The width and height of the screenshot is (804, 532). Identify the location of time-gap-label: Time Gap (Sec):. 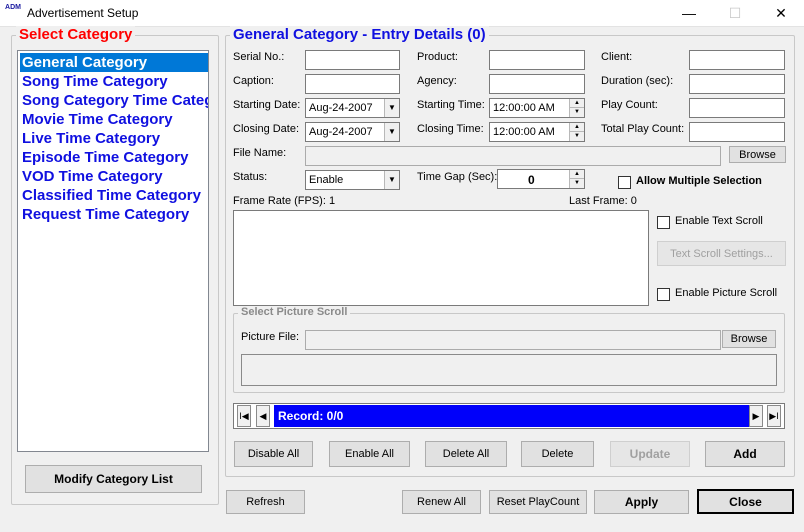
(457, 177).